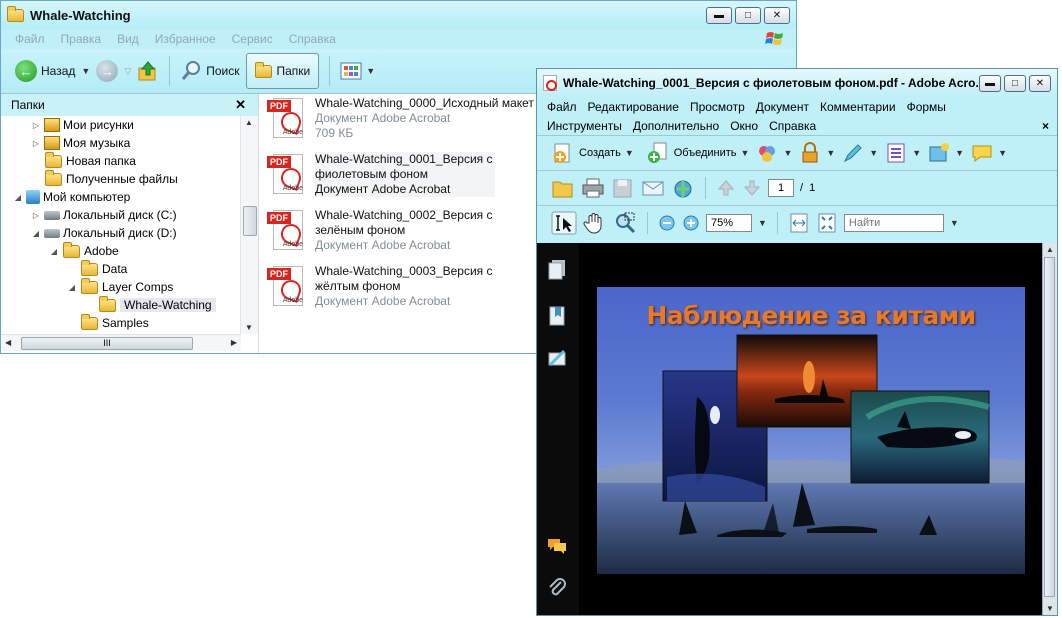  What do you see at coordinates (8, 342) in the screenshot?
I see `scroll-left-arrow-icon: ◀` at bounding box center [8, 342].